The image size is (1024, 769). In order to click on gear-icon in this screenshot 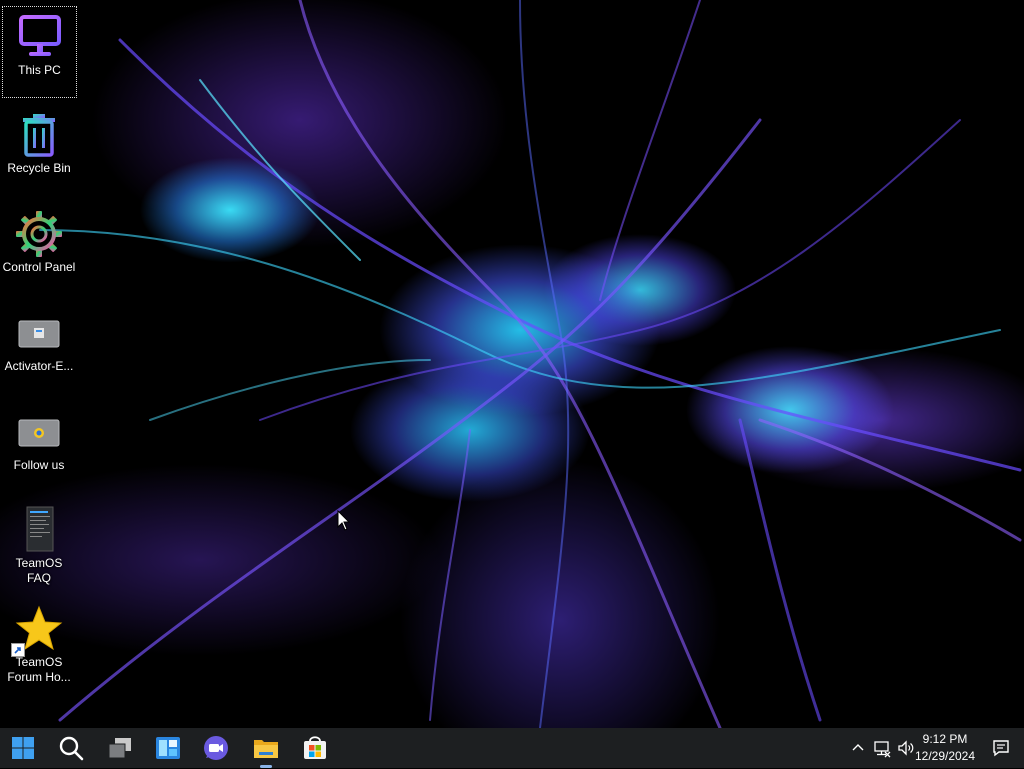, I will do `click(39, 234)`.